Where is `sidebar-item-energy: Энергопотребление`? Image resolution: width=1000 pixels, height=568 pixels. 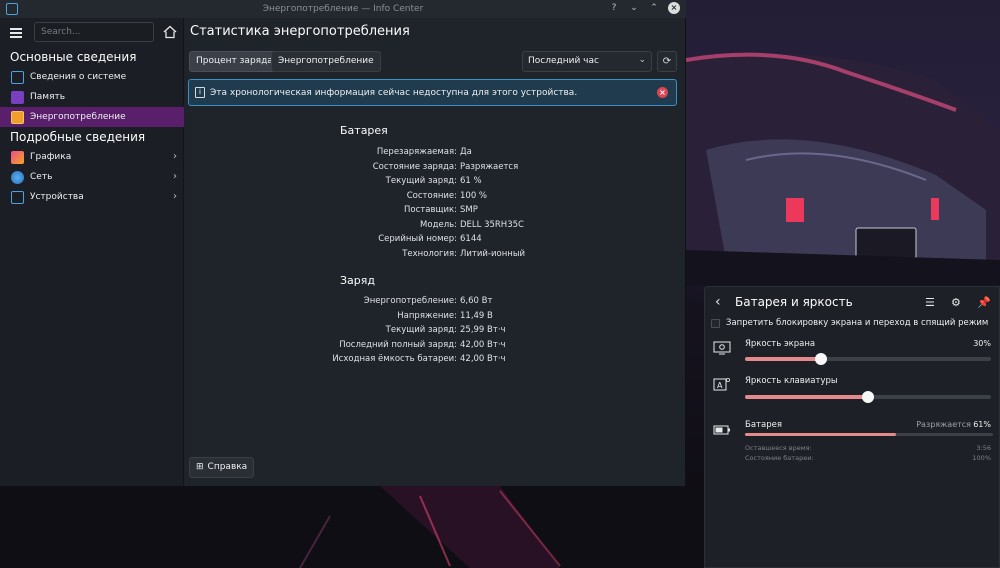 sidebar-item-energy: Энергопотребление is located at coordinates (92, 117).